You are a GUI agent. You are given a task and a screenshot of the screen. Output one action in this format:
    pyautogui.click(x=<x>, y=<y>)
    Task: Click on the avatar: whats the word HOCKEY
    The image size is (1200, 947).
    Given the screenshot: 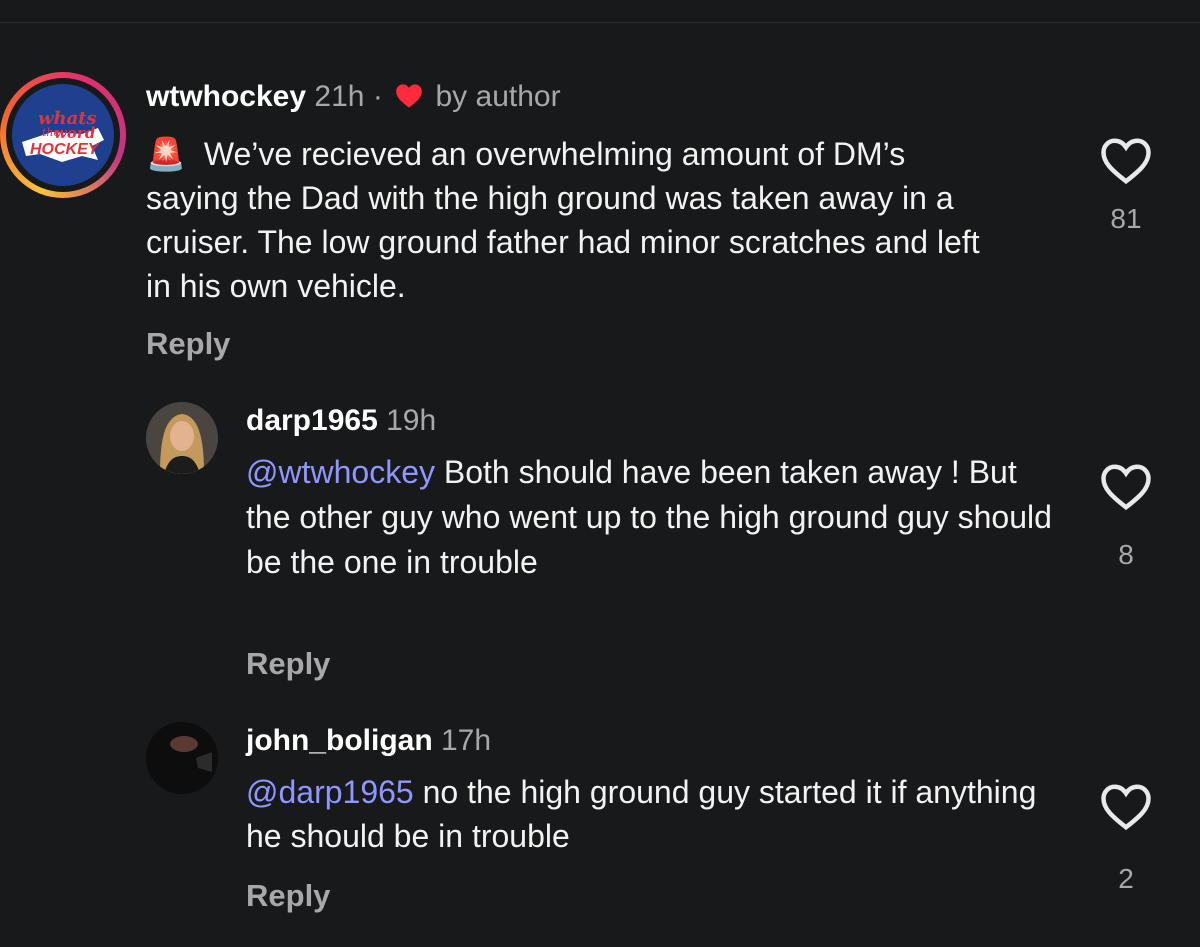 What is the action you would take?
    pyautogui.click(x=63, y=135)
    